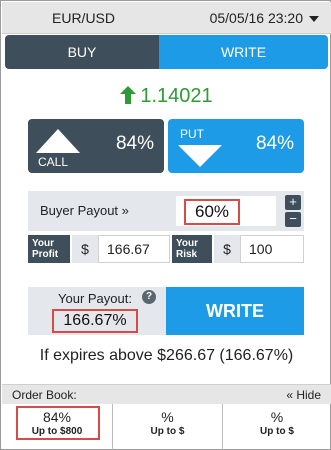  I want to click on your-risk-label: Your Risk, so click(192, 249).